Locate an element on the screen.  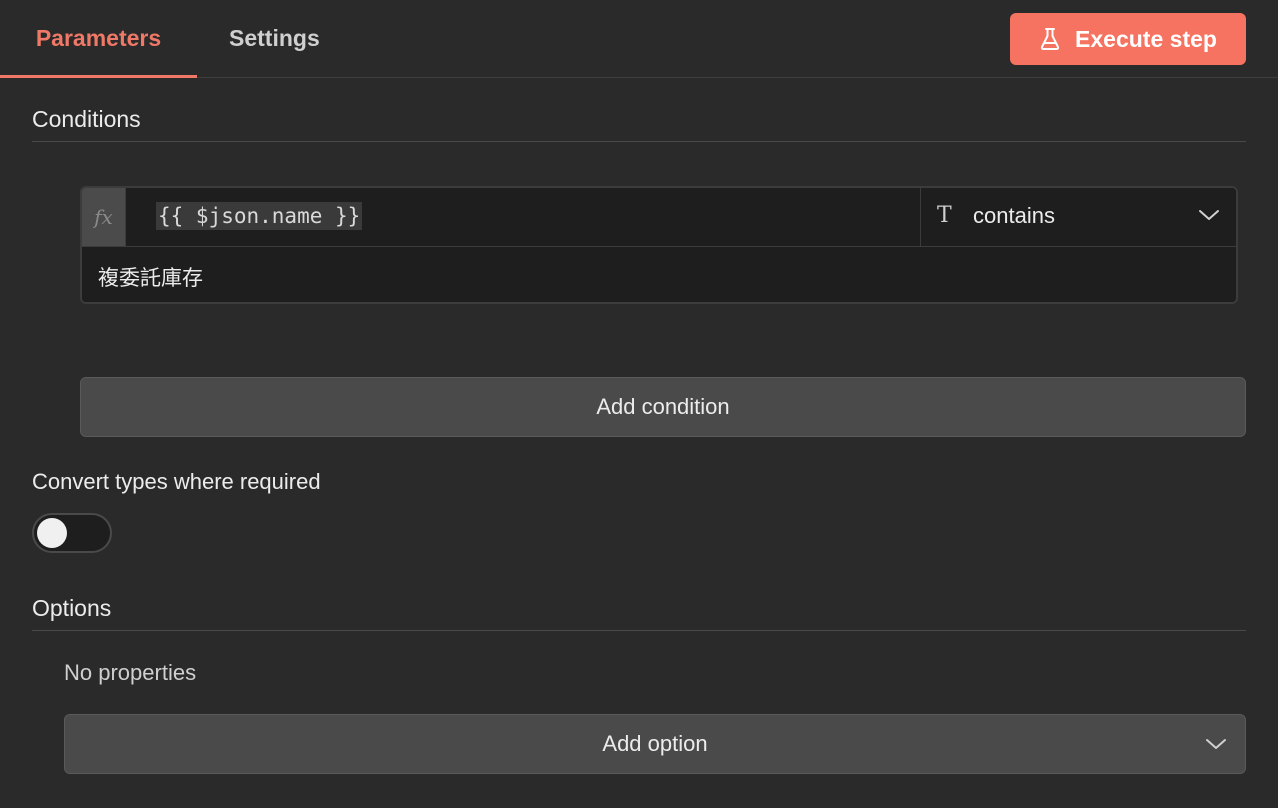
execute-step-button: Execute step is located at coordinates (1128, 39).